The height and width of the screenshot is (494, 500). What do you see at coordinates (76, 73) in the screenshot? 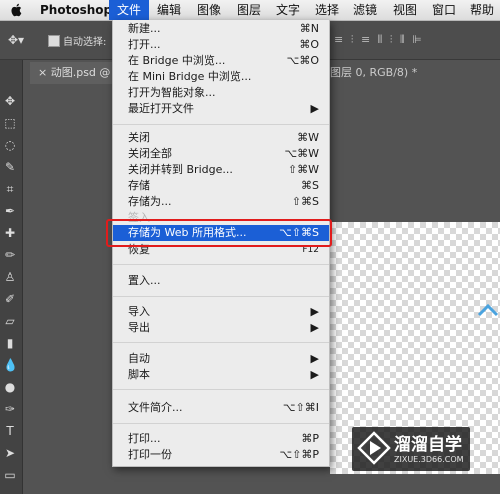
I see `document-tab: × 动图.psd @ 10` at bounding box center [76, 73].